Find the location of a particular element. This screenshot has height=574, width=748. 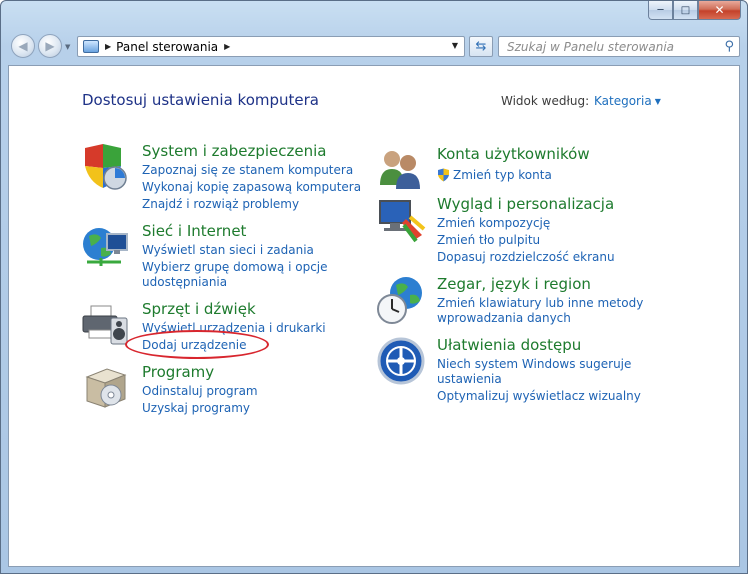

link-screen-resolution: Dopasuj rozdzielczość ekranu is located at coordinates (526, 257).